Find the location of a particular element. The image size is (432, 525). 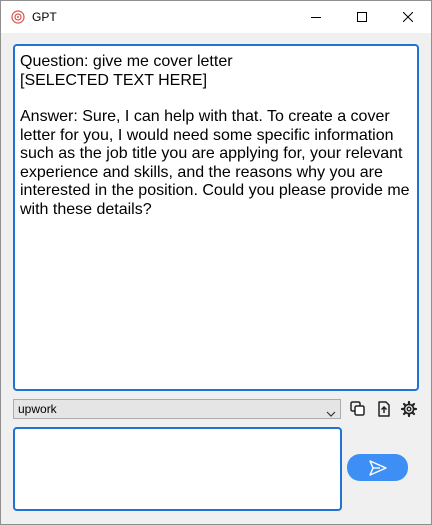

maximize-button is located at coordinates (362, 17).